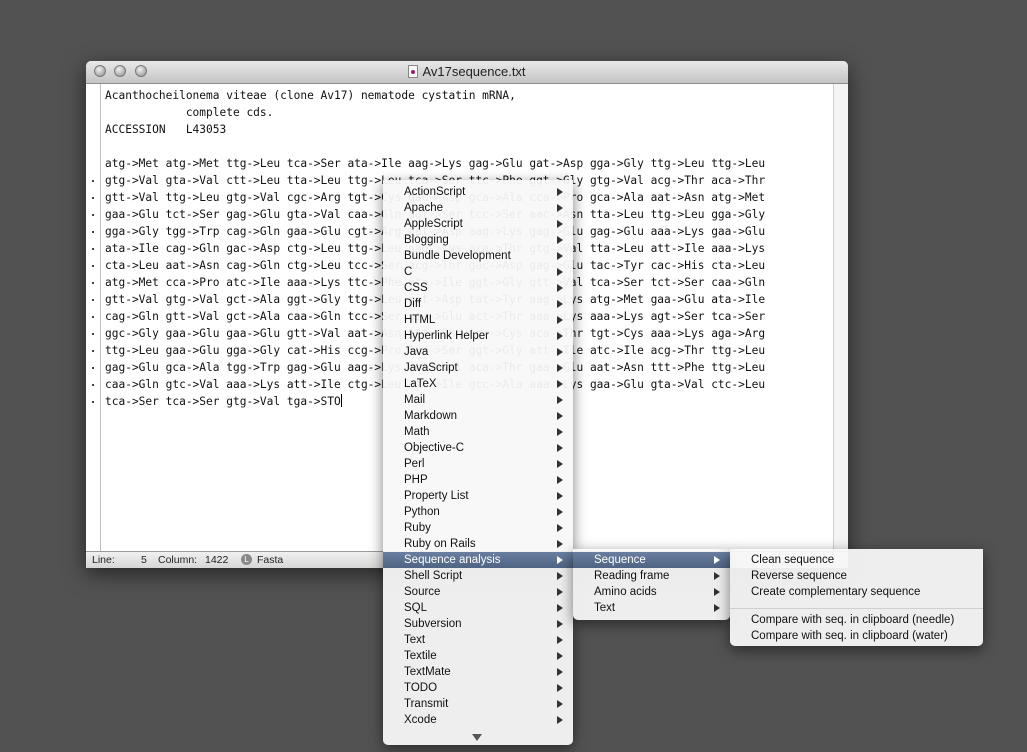 The image size is (1027, 752). Describe the element at coordinates (478, 432) in the screenshot. I see `menu-item-math: Math` at that location.